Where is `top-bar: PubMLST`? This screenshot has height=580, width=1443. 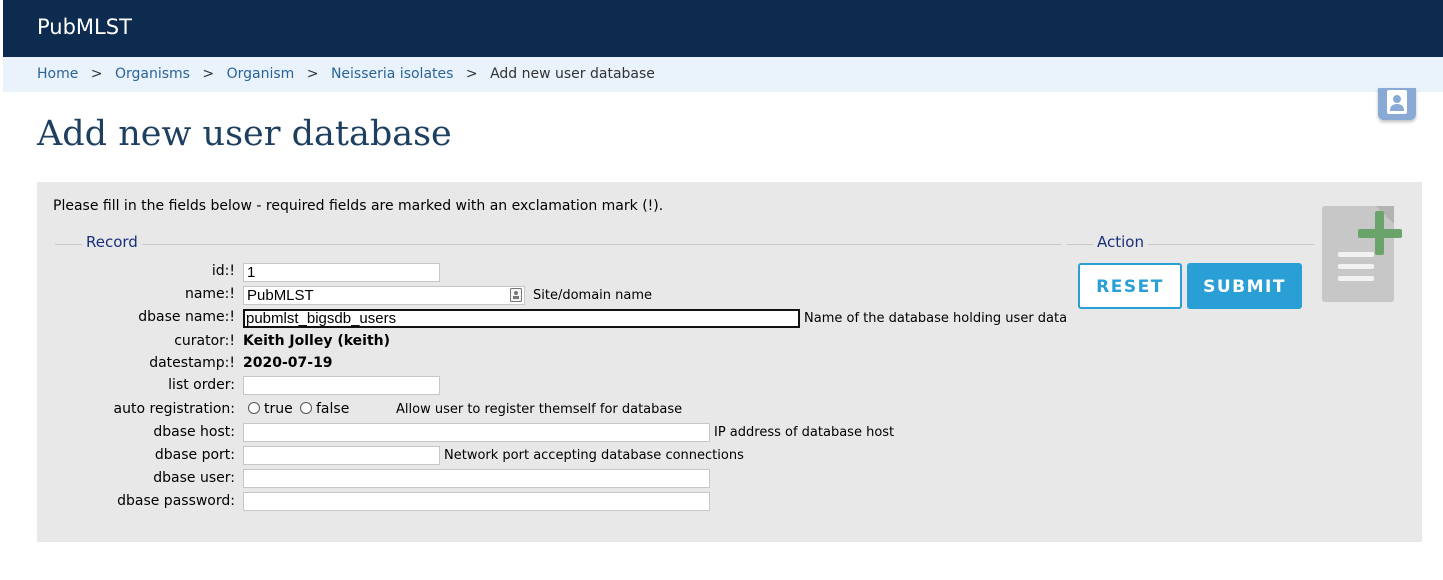
top-bar: PubMLST is located at coordinates (723, 28).